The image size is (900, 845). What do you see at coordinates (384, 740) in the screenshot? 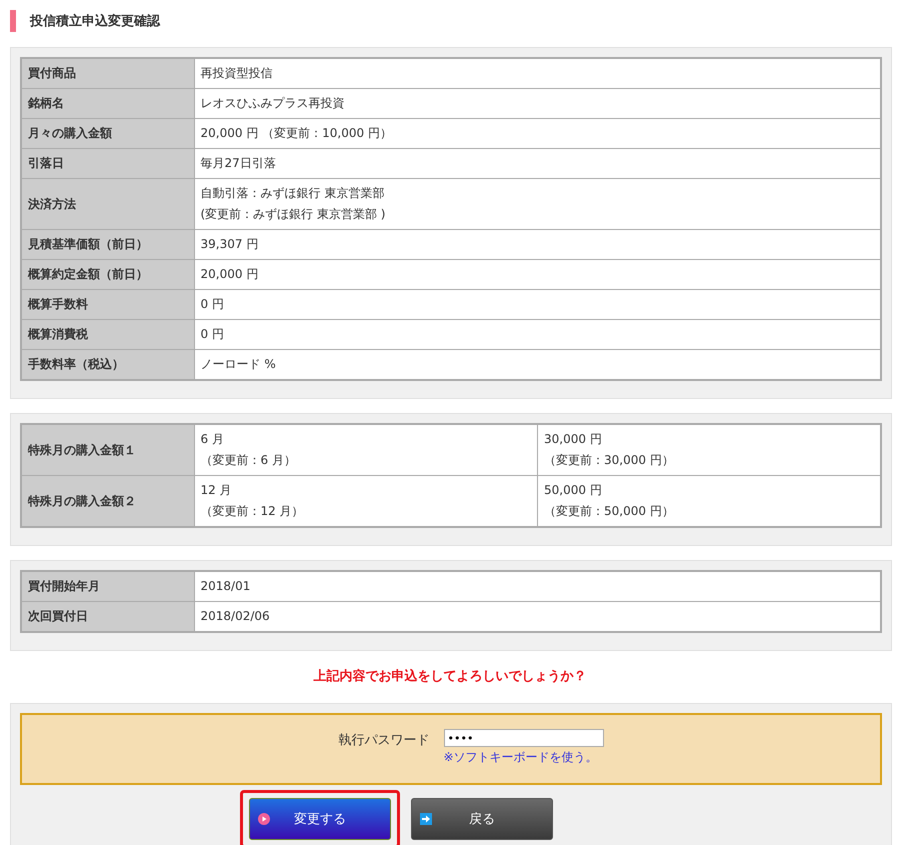
I see `password-label: 執行パスワード` at bounding box center [384, 740].